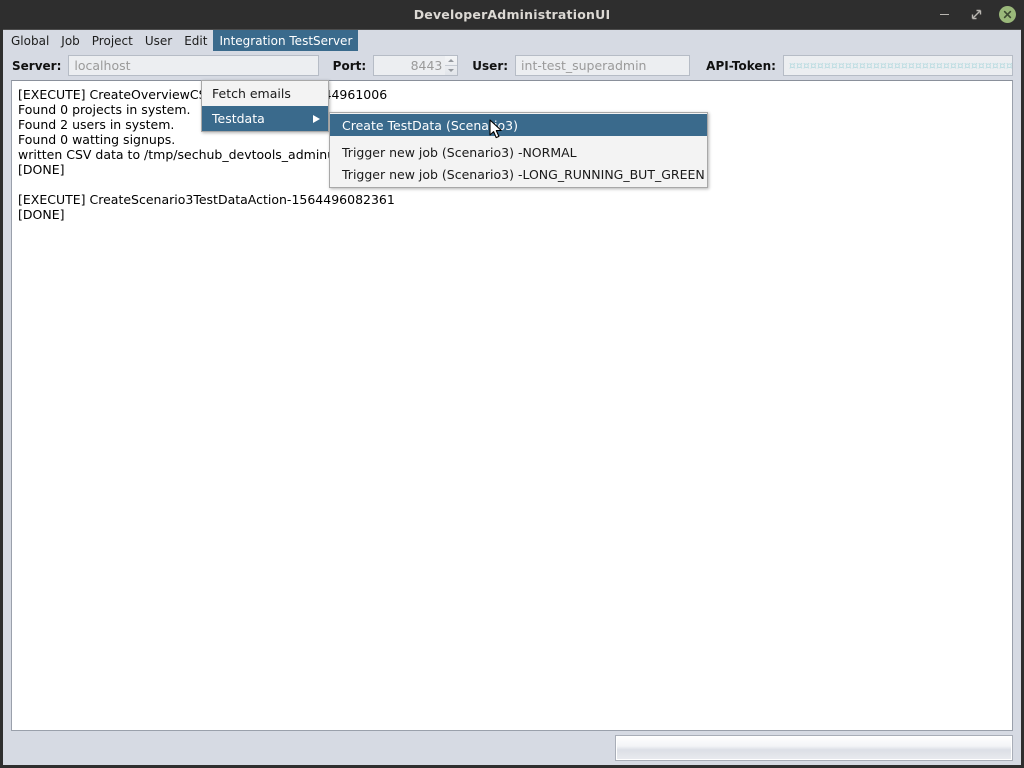  I want to click on menu-global: Global, so click(29, 40).